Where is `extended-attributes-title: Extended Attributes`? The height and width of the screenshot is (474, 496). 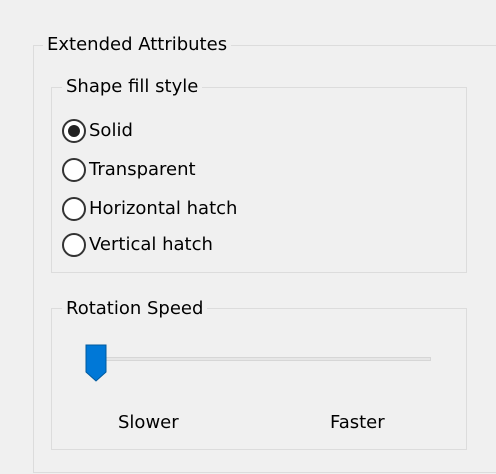 extended-attributes-title: Extended Attributes is located at coordinates (137, 45).